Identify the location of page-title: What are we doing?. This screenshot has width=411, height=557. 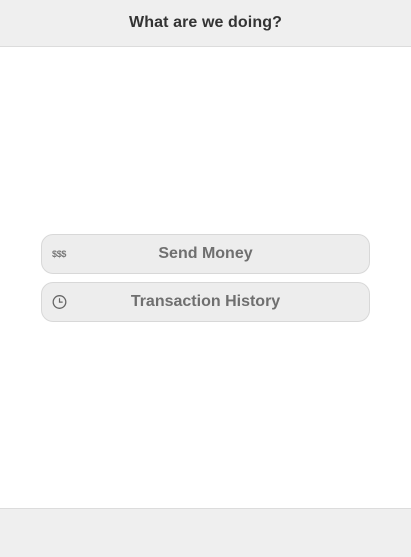
(205, 22).